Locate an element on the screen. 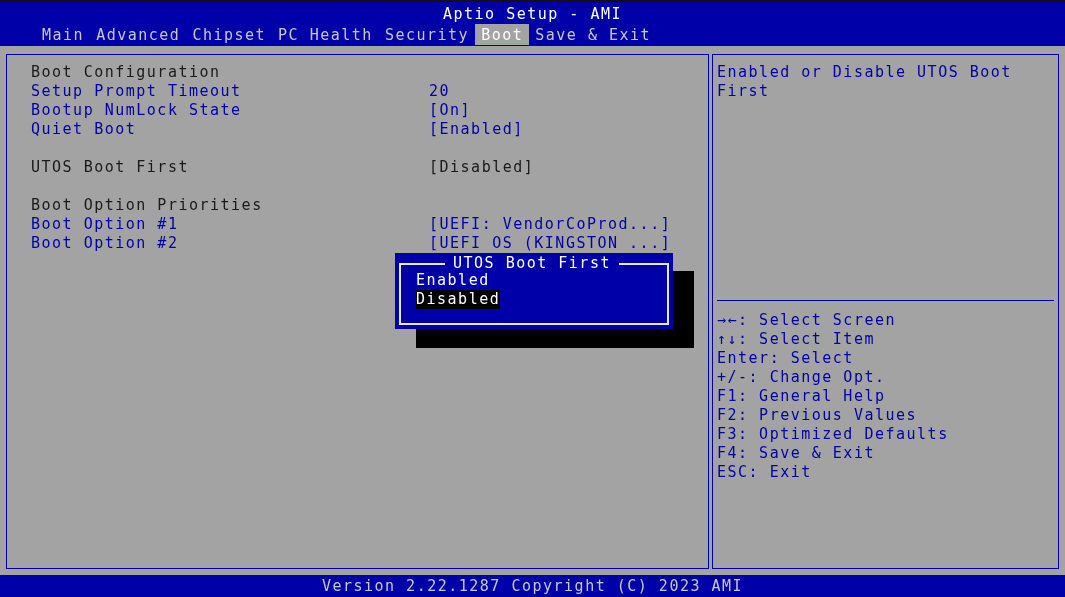  setting-value: [On] is located at coordinates (450, 110).